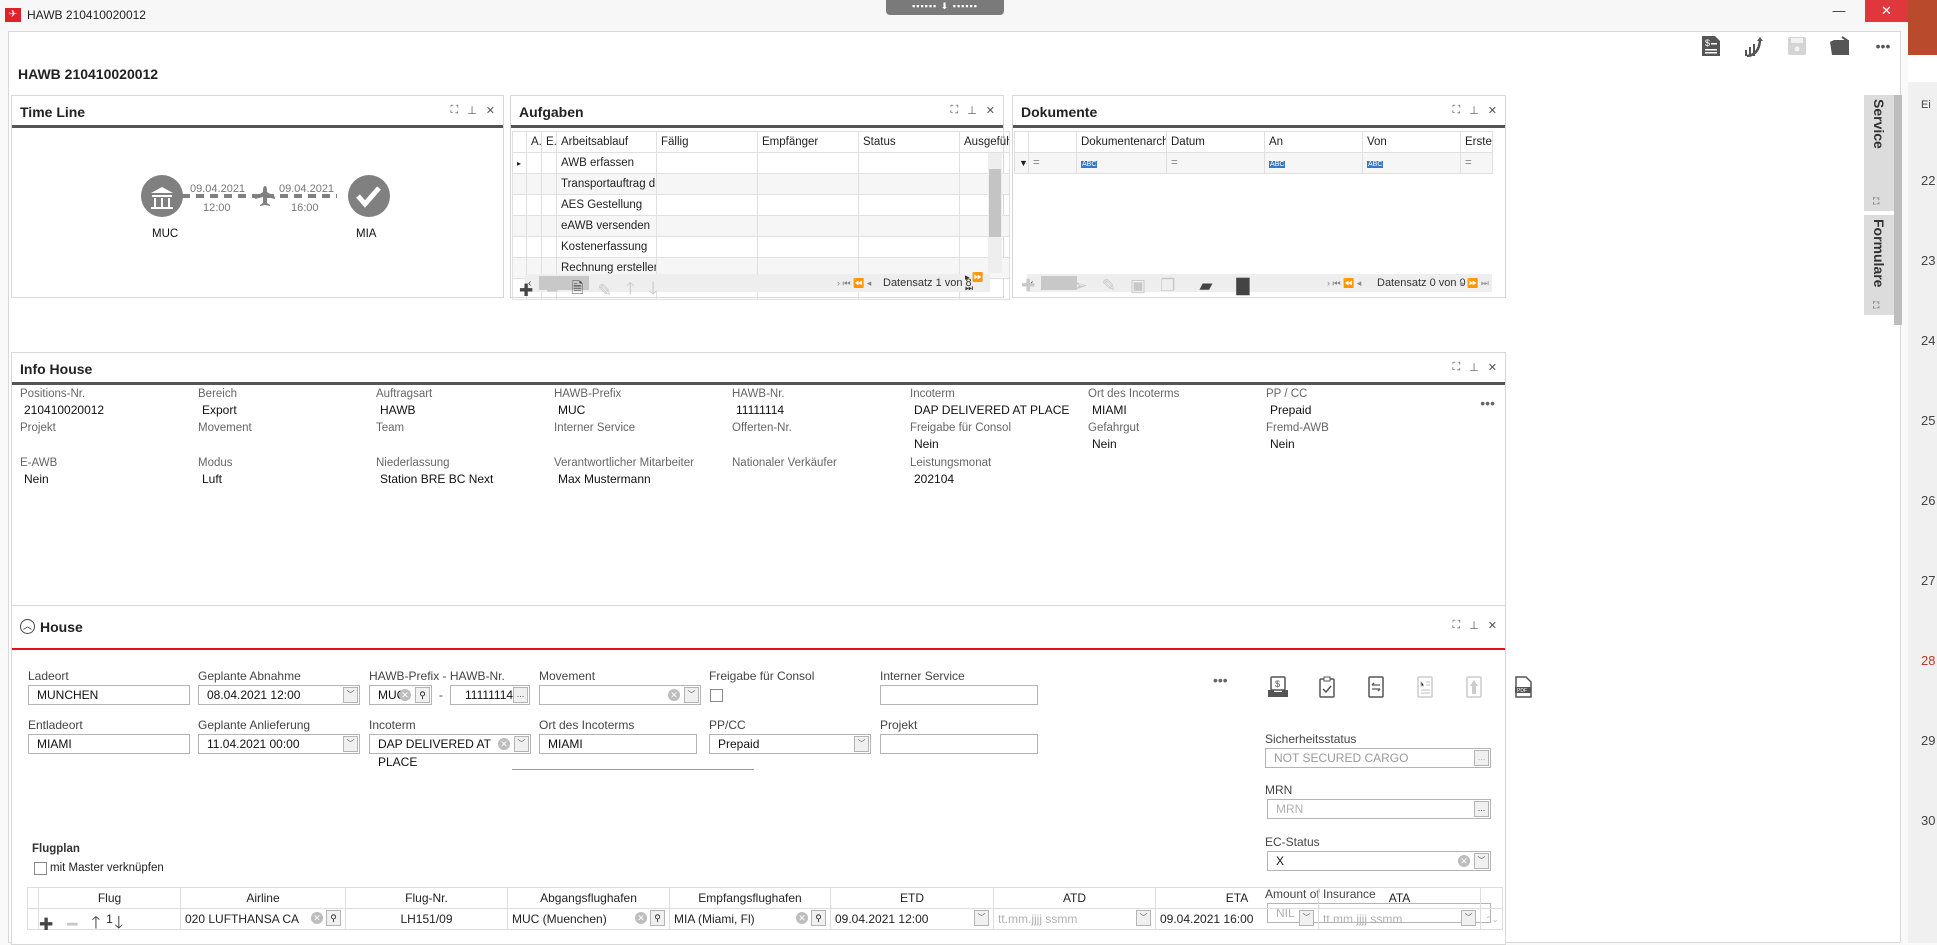  What do you see at coordinates (959, 744) in the screenshot?
I see `projekt-input` at bounding box center [959, 744].